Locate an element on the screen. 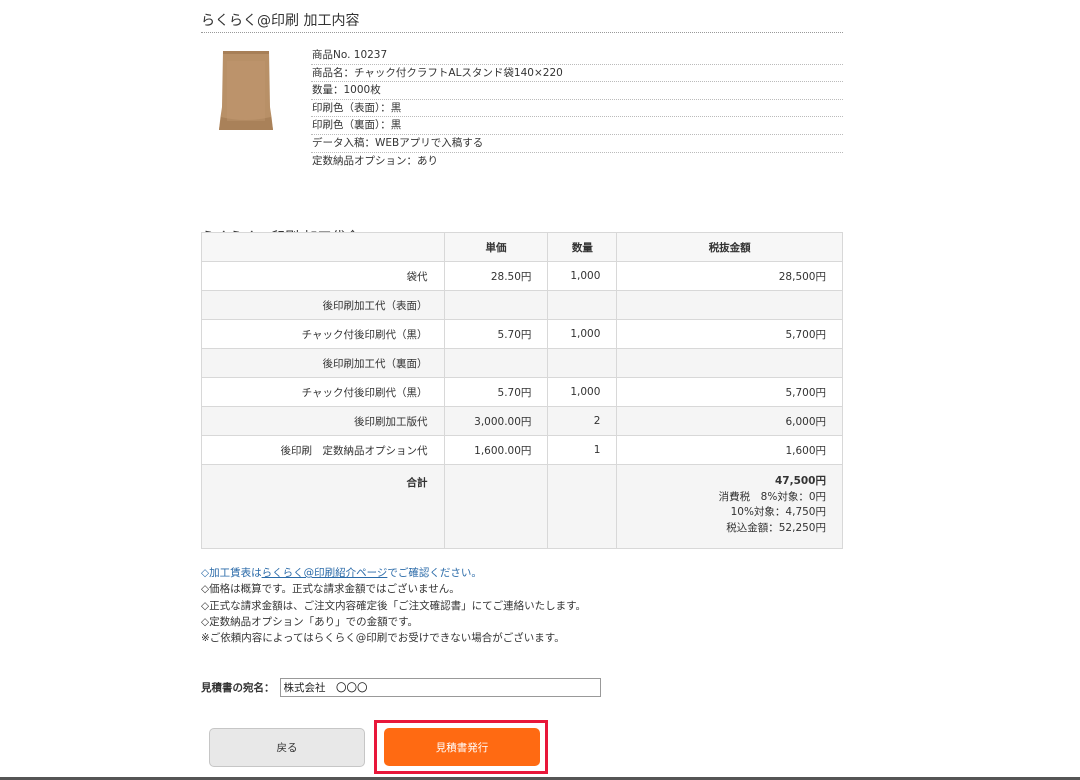 The height and width of the screenshot is (780, 1080). detail-data-submission: データ入稿：WEBアプリで入稿する is located at coordinates (577, 144).